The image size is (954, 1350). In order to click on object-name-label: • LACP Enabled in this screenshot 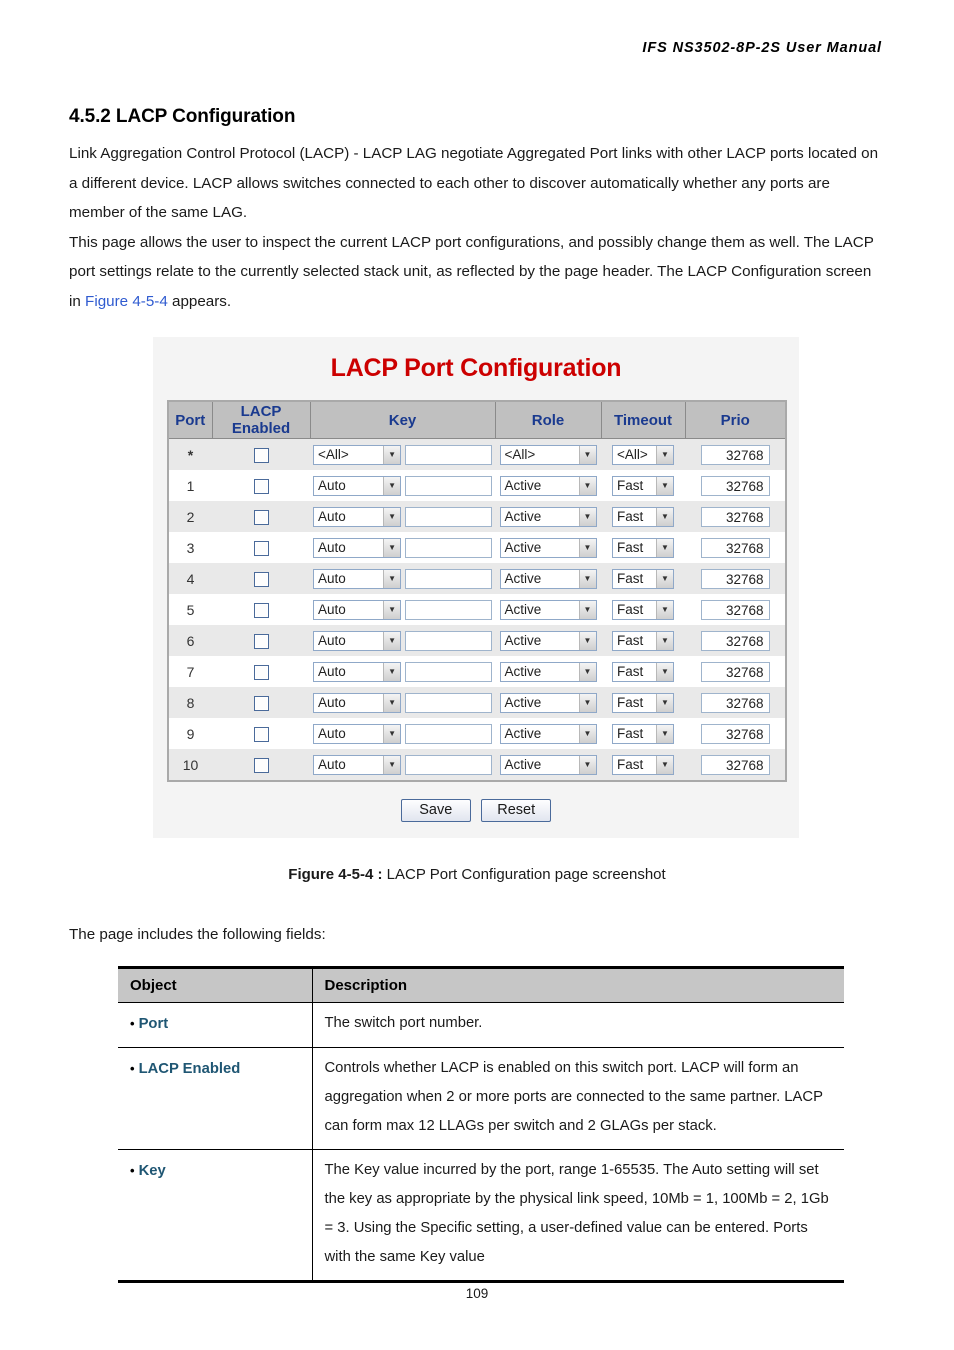, I will do `click(185, 1069)`.